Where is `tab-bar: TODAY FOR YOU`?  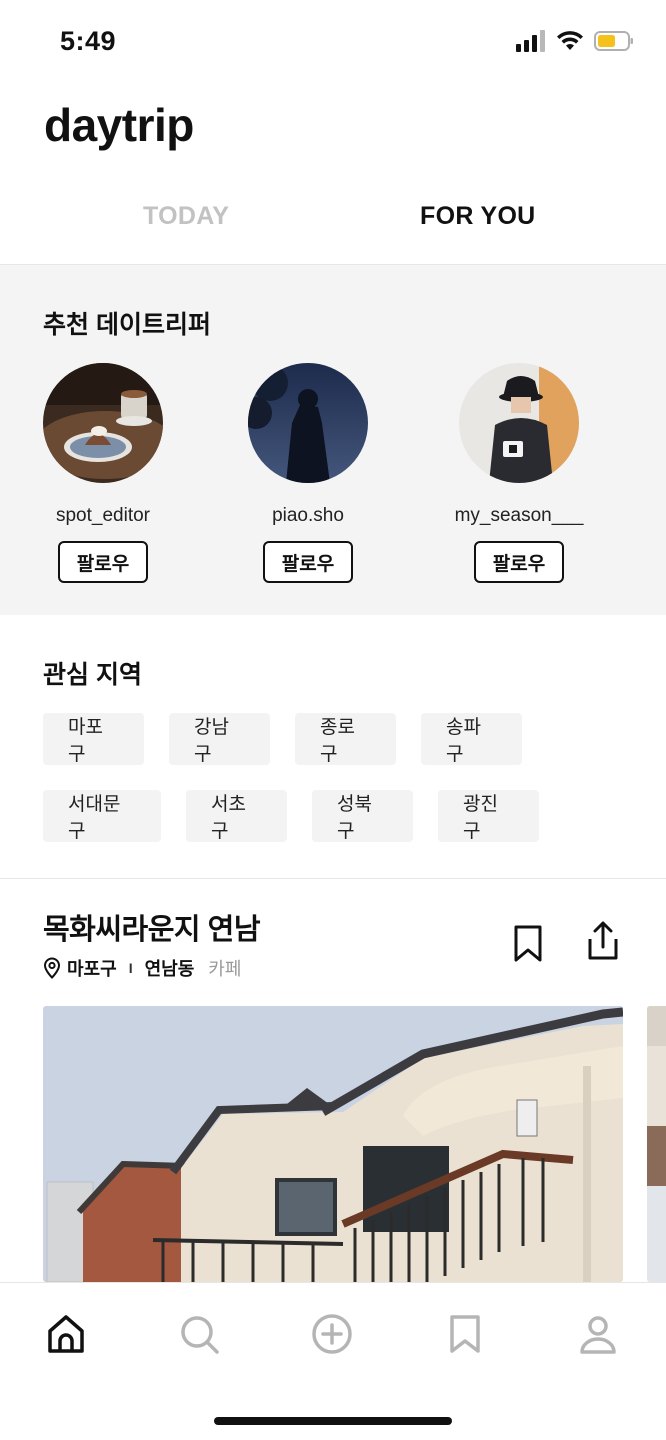 tab-bar: TODAY FOR YOU is located at coordinates (333, 226).